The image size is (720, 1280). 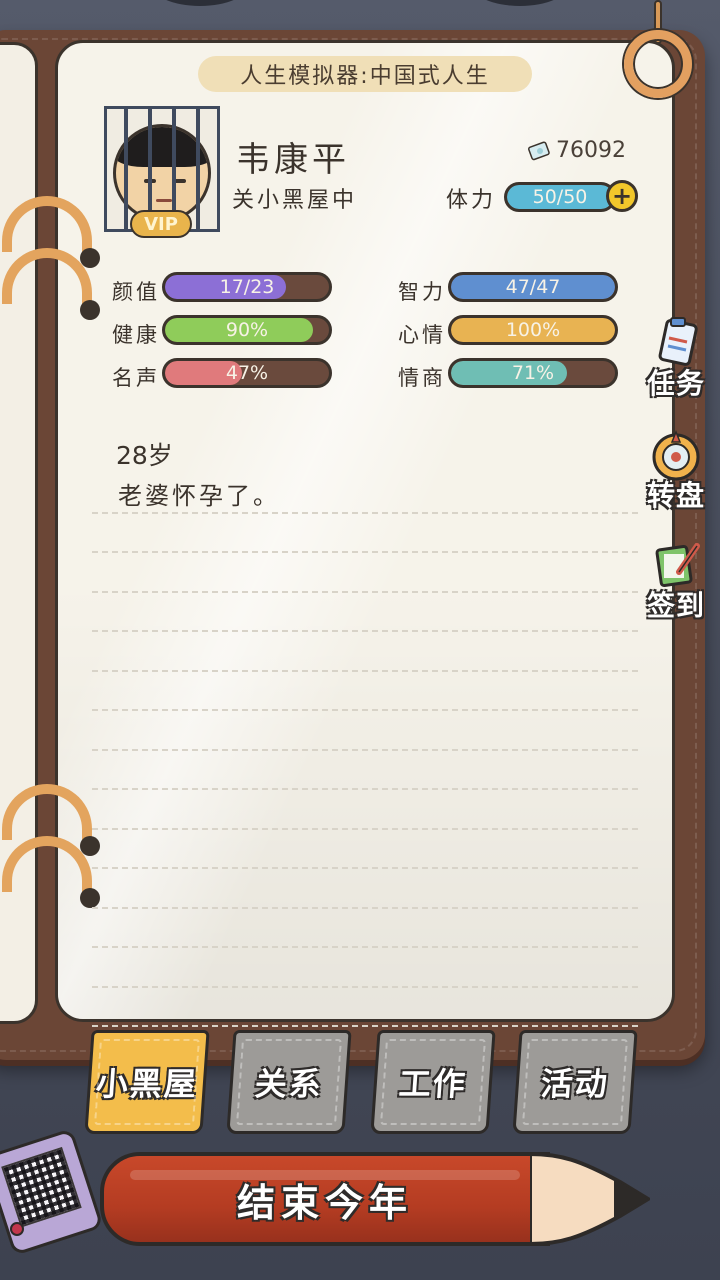 I want to click on qr-tag-dot, so click(x=17, y=1229).